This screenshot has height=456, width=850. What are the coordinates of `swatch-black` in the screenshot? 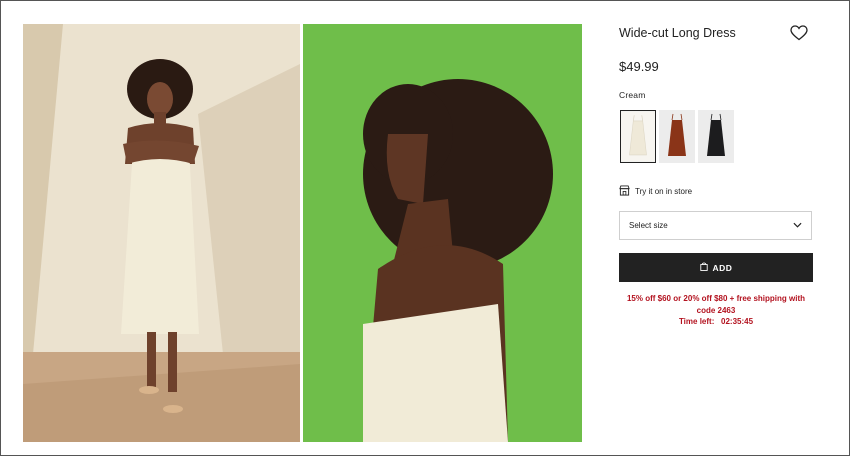 It's located at (716, 136).